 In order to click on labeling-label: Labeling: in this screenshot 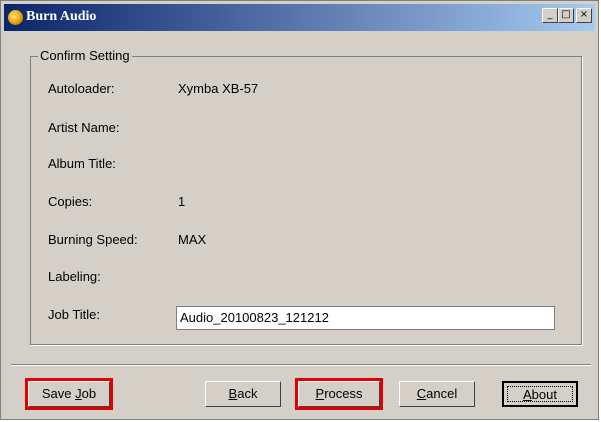, I will do `click(74, 276)`.